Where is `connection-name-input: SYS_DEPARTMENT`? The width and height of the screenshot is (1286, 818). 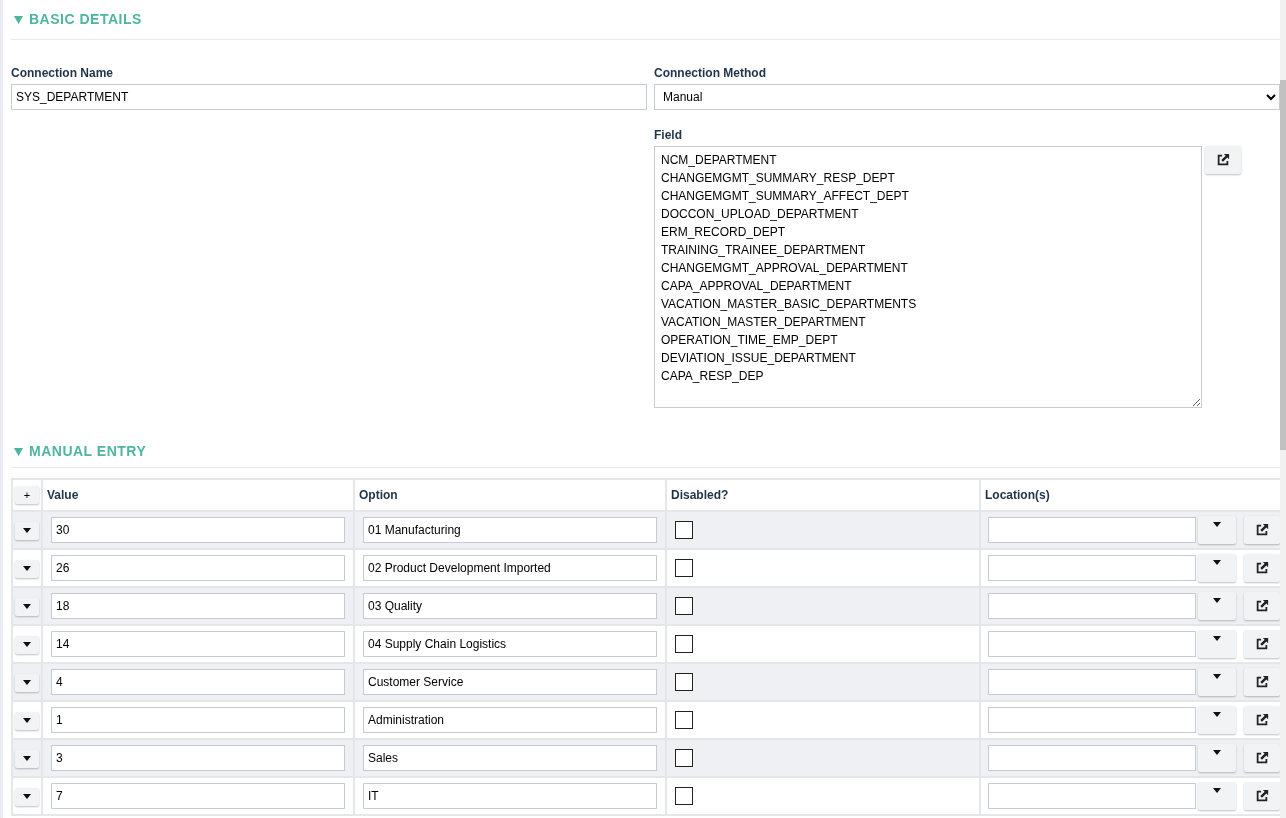 connection-name-input: SYS_DEPARTMENT is located at coordinates (329, 97).